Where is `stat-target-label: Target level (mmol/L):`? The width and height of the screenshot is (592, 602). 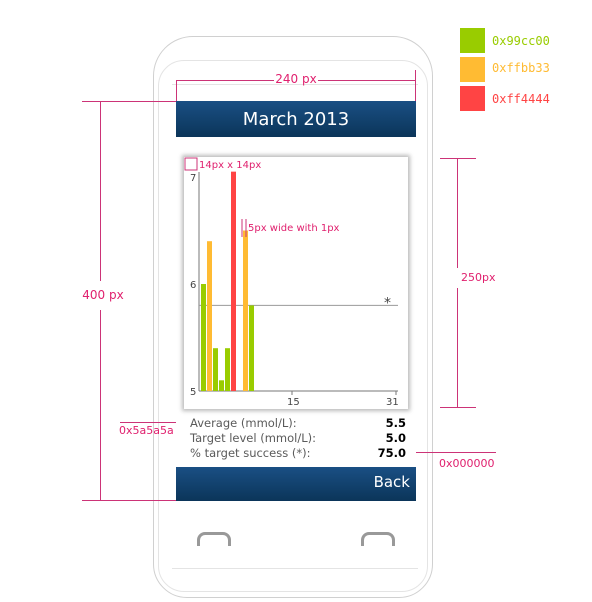 stat-target-label: Target level (mmol/L): is located at coordinates (253, 438).